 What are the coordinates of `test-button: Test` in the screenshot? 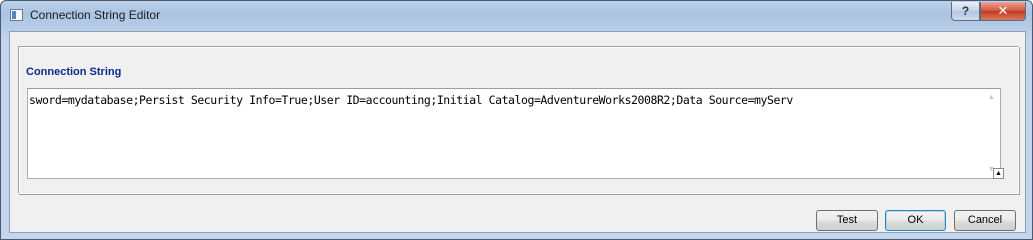 It's located at (847, 220).